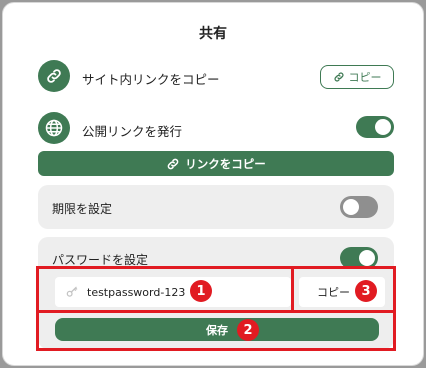 This screenshot has height=368, width=426. Describe the element at coordinates (216, 207) in the screenshot. I see `expiry-panel: 期限を設定` at that location.